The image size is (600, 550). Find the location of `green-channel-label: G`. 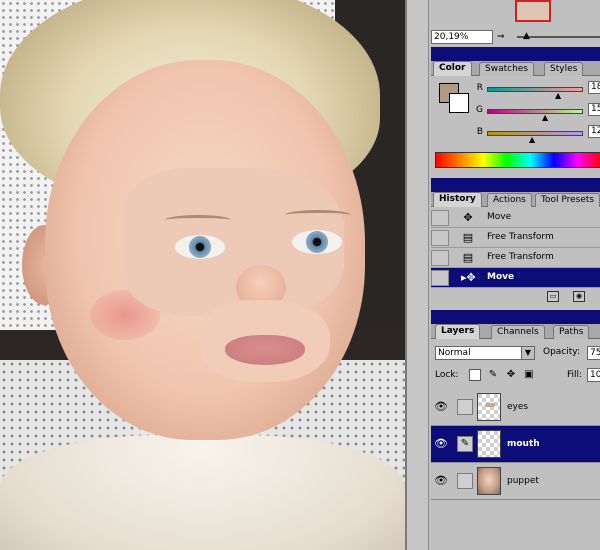

green-channel-label: G is located at coordinates (479, 110).